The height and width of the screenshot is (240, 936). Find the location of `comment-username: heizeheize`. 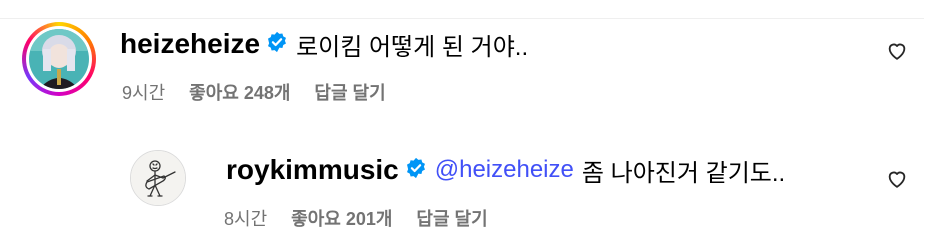

comment-username: heizeheize is located at coordinates (190, 44).